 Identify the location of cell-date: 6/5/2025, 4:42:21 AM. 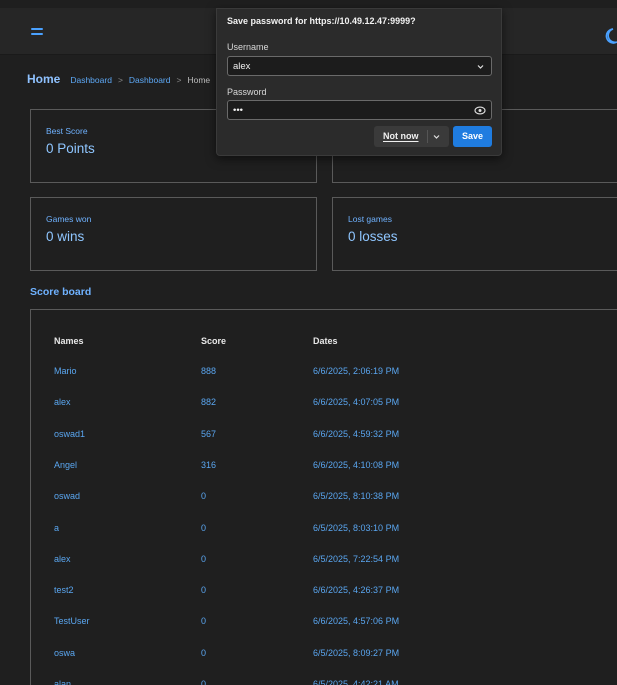
(356, 682).